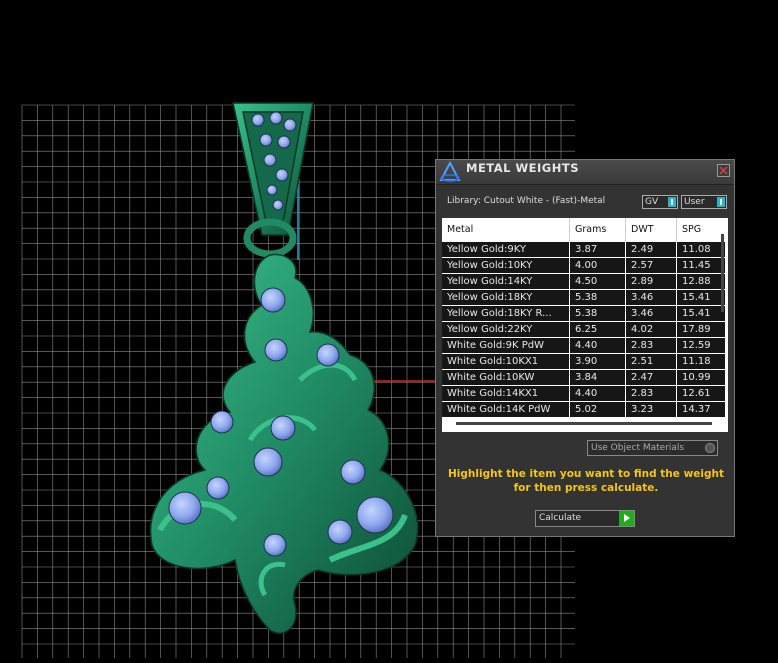 The image size is (778, 663). What do you see at coordinates (585, 172) in the screenshot?
I see `panel-header: METAL WEIGHTS` at bounding box center [585, 172].